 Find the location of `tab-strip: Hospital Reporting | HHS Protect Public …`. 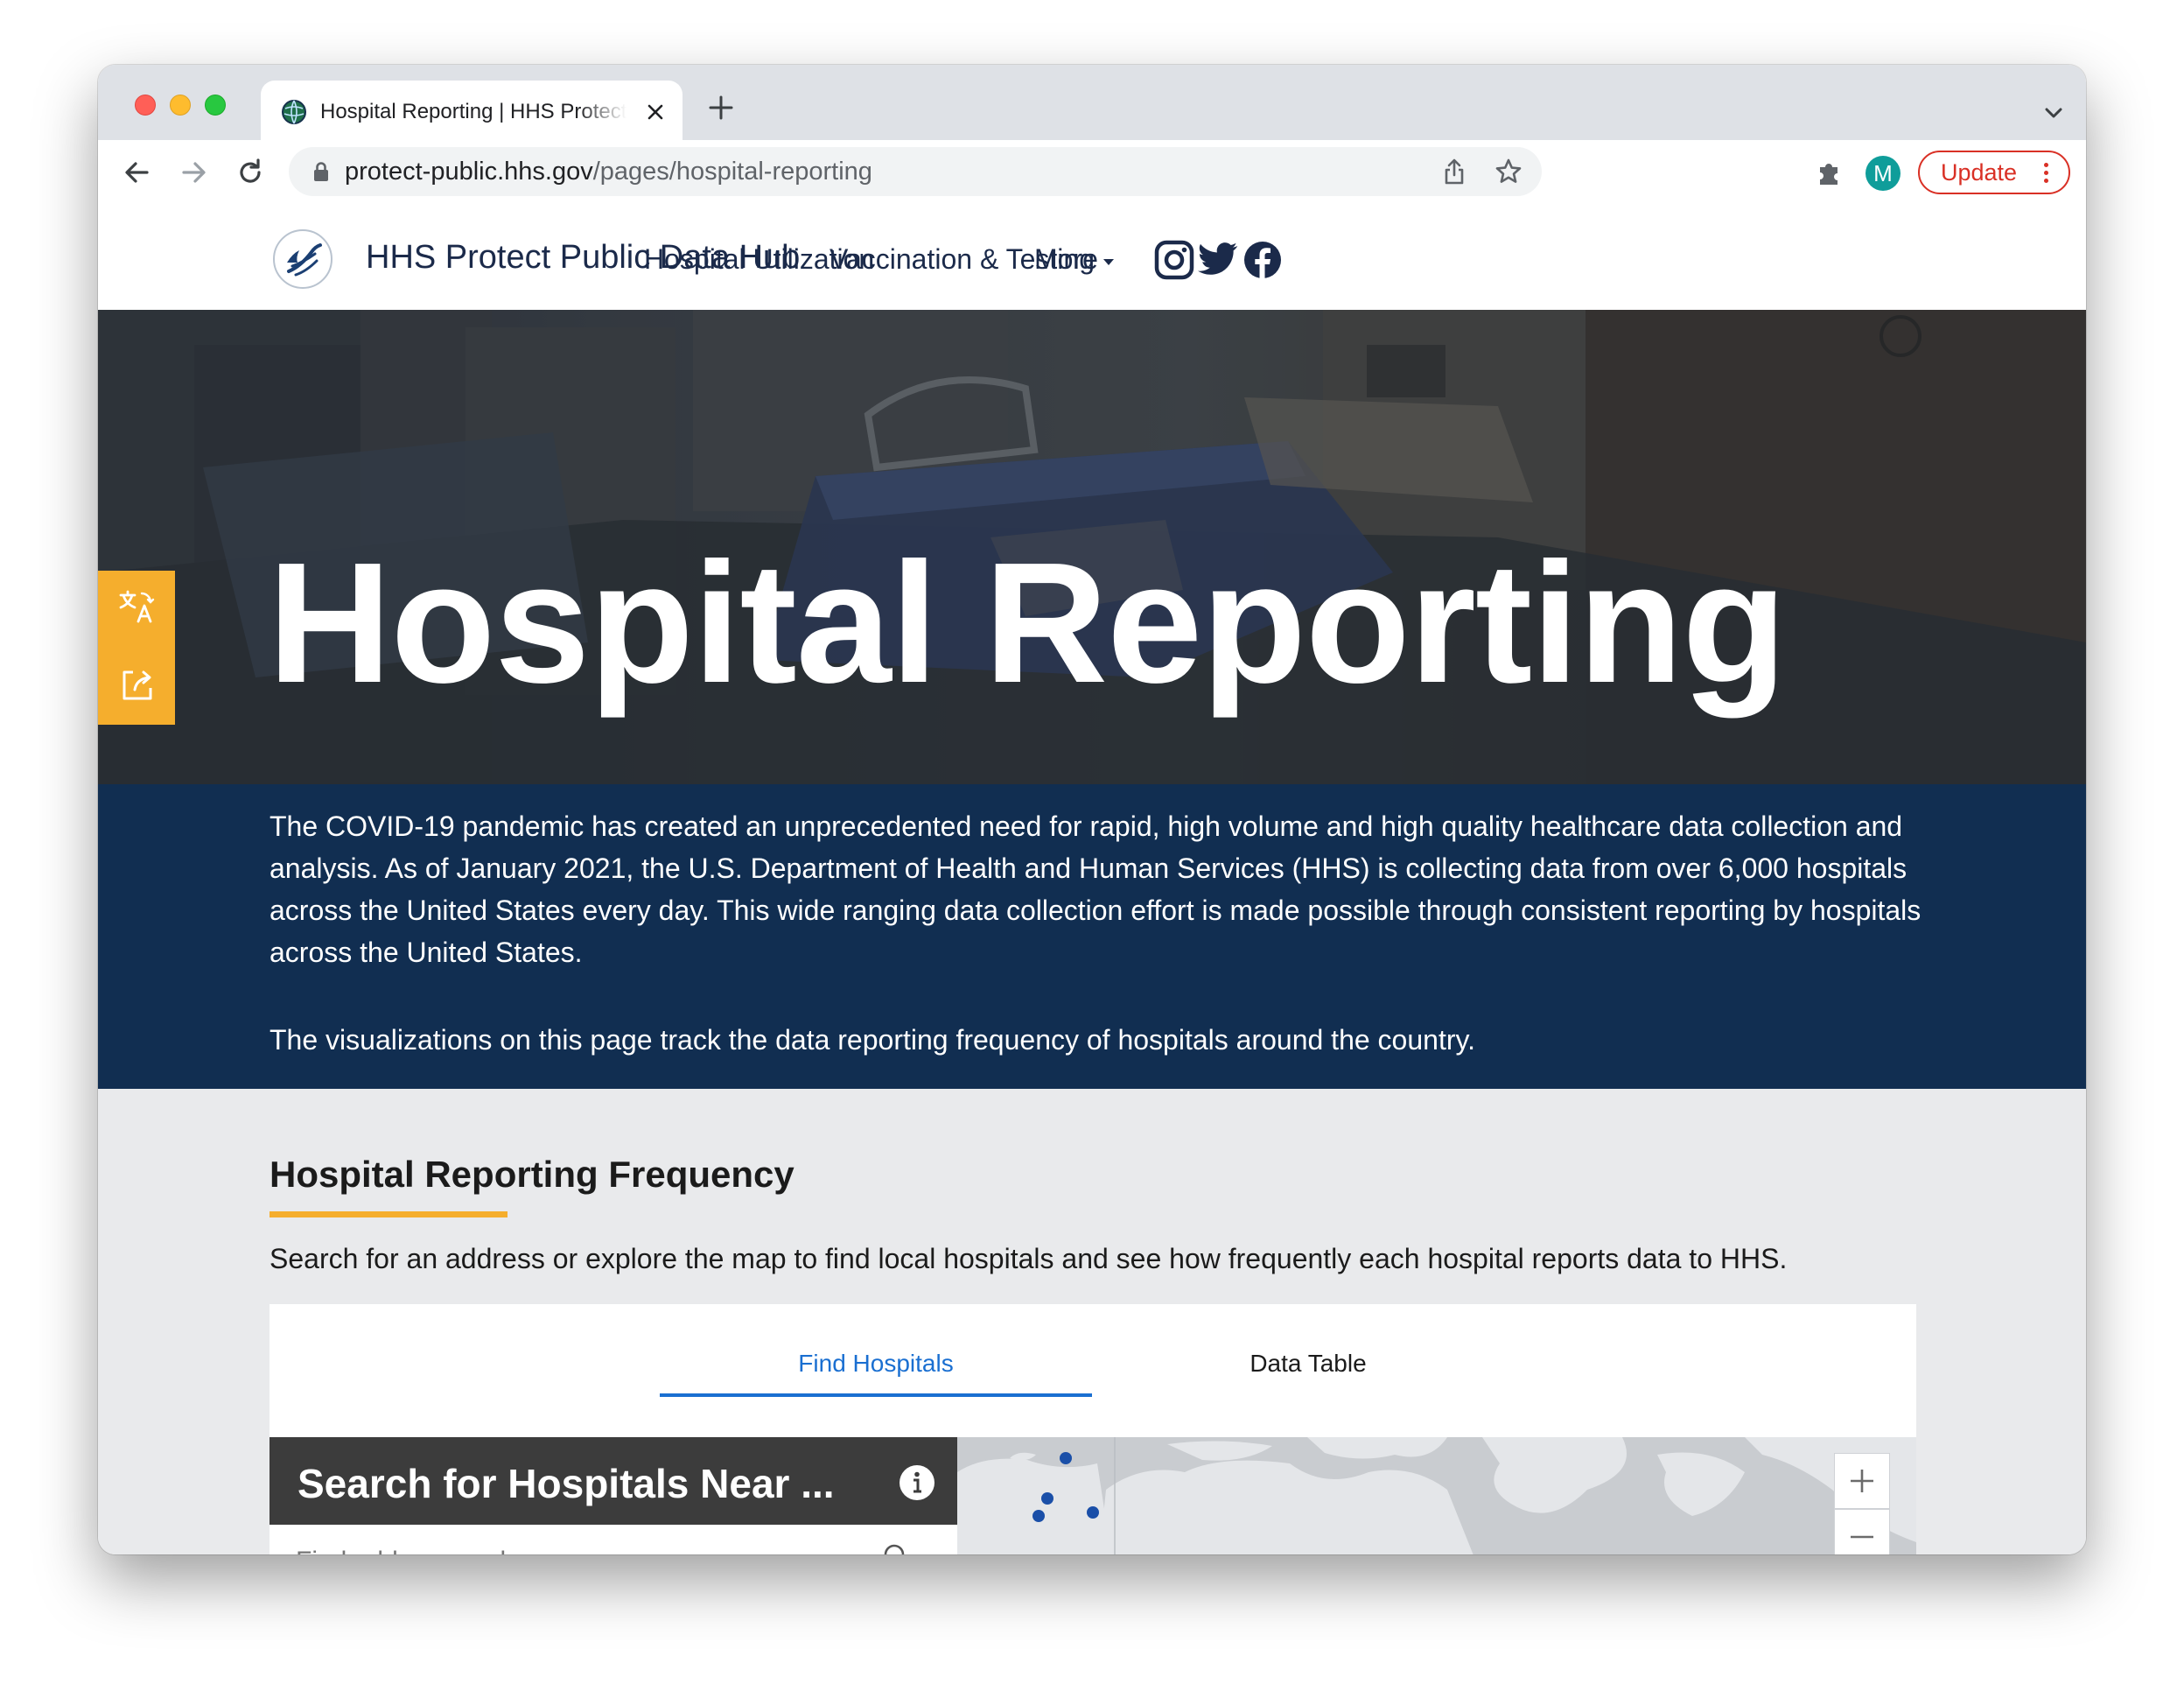

tab-strip: Hospital Reporting | HHS Protect Public … is located at coordinates (1092, 102).